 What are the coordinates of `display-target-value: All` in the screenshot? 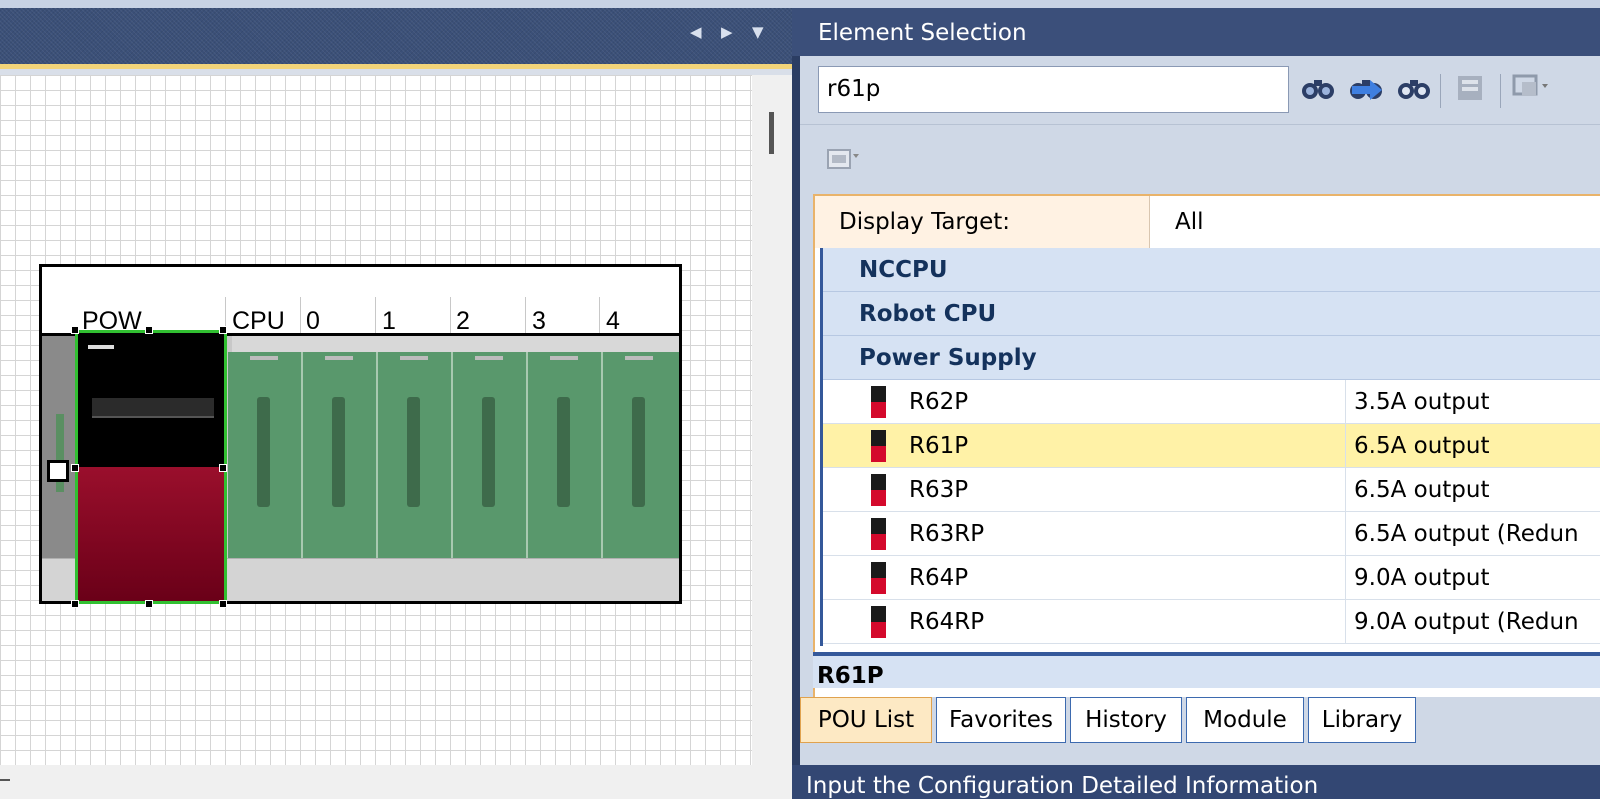 It's located at (1189, 222).